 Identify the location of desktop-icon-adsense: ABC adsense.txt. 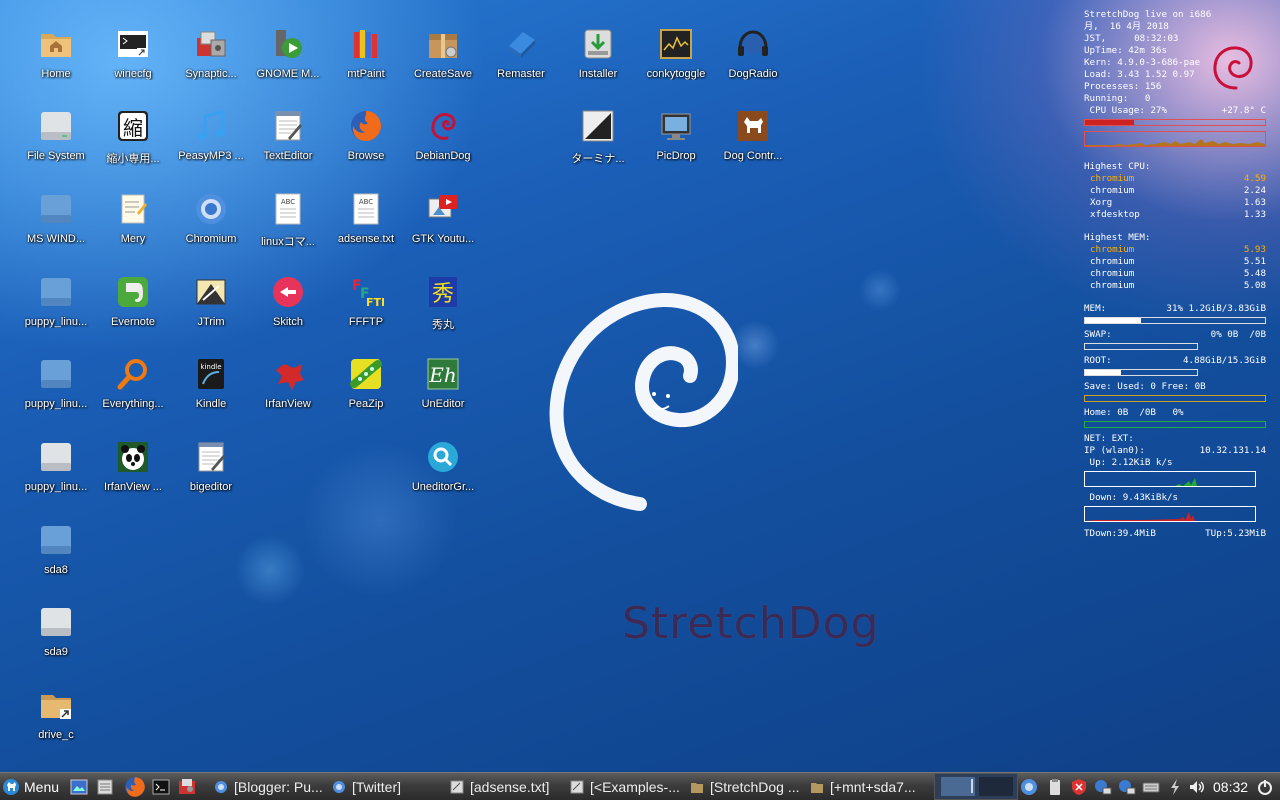
(366, 224).